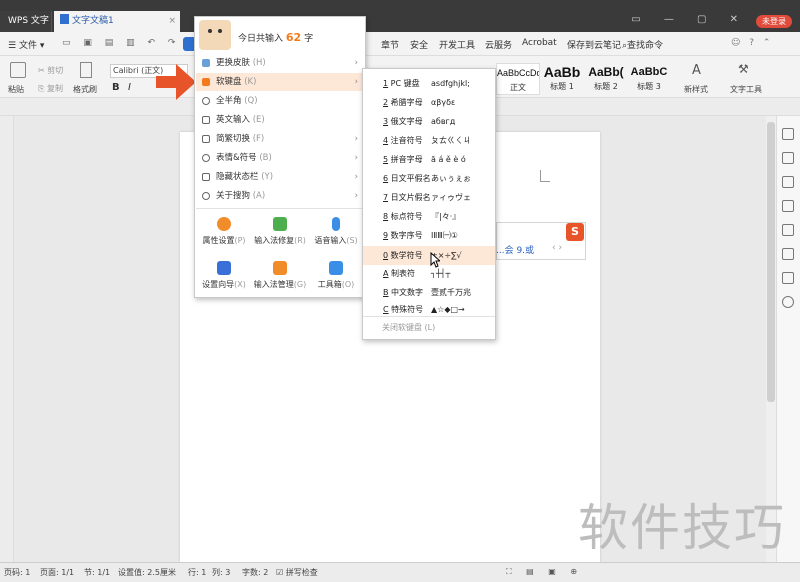 This screenshot has height=582, width=800. What do you see at coordinates (280, 82) in the screenshot?
I see `ime-item-soft-keyboard: 软键盘 (K) ›` at bounding box center [280, 82].